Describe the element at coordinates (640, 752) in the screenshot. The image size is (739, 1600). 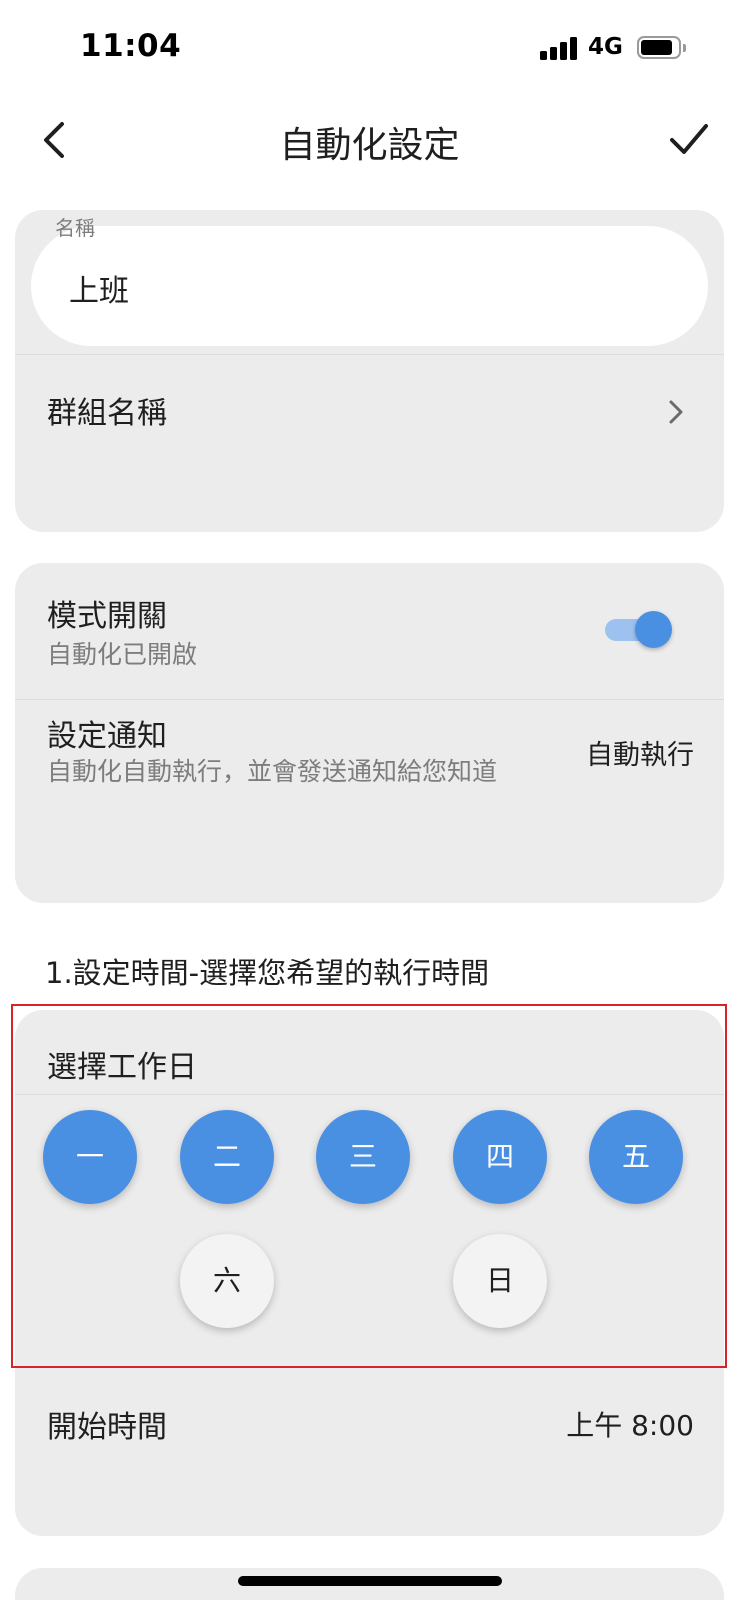
I see `notify-value: 自動執行` at that location.